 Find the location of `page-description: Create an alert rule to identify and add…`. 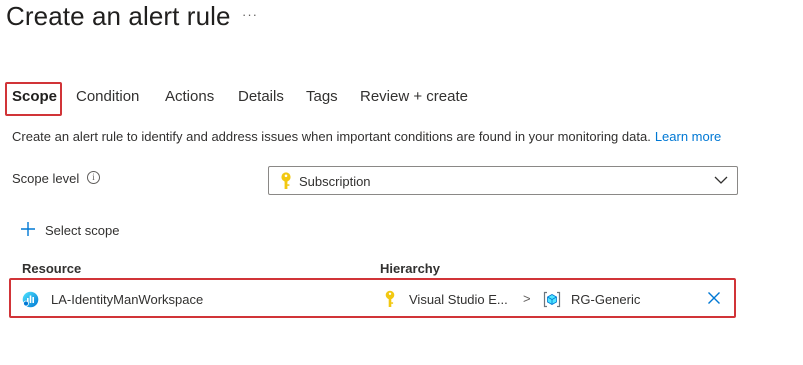

page-description: Create an alert rule to identify and add… is located at coordinates (366, 136).